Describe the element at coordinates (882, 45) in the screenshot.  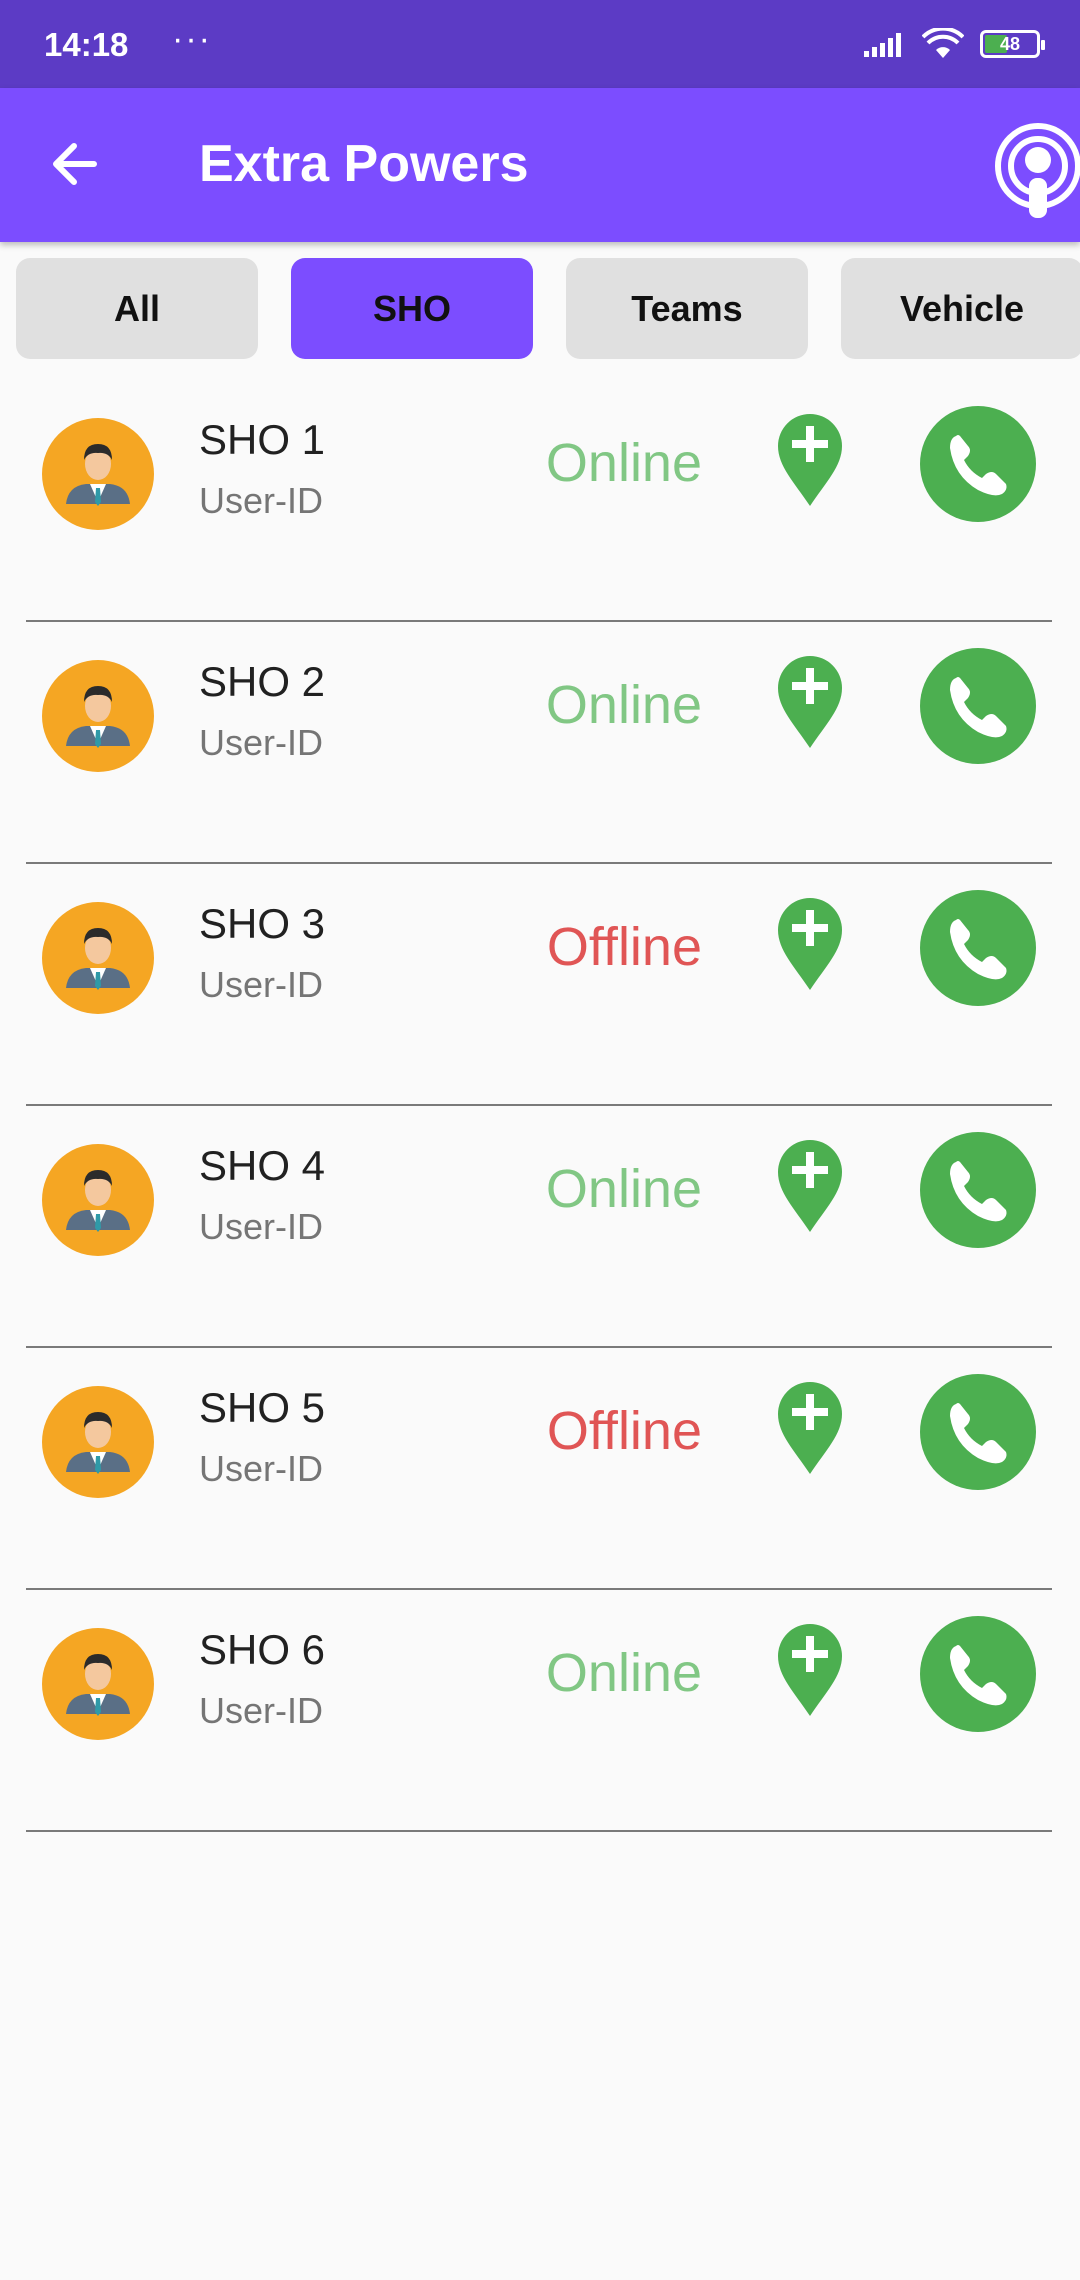
I see `signal-icon` at that location.